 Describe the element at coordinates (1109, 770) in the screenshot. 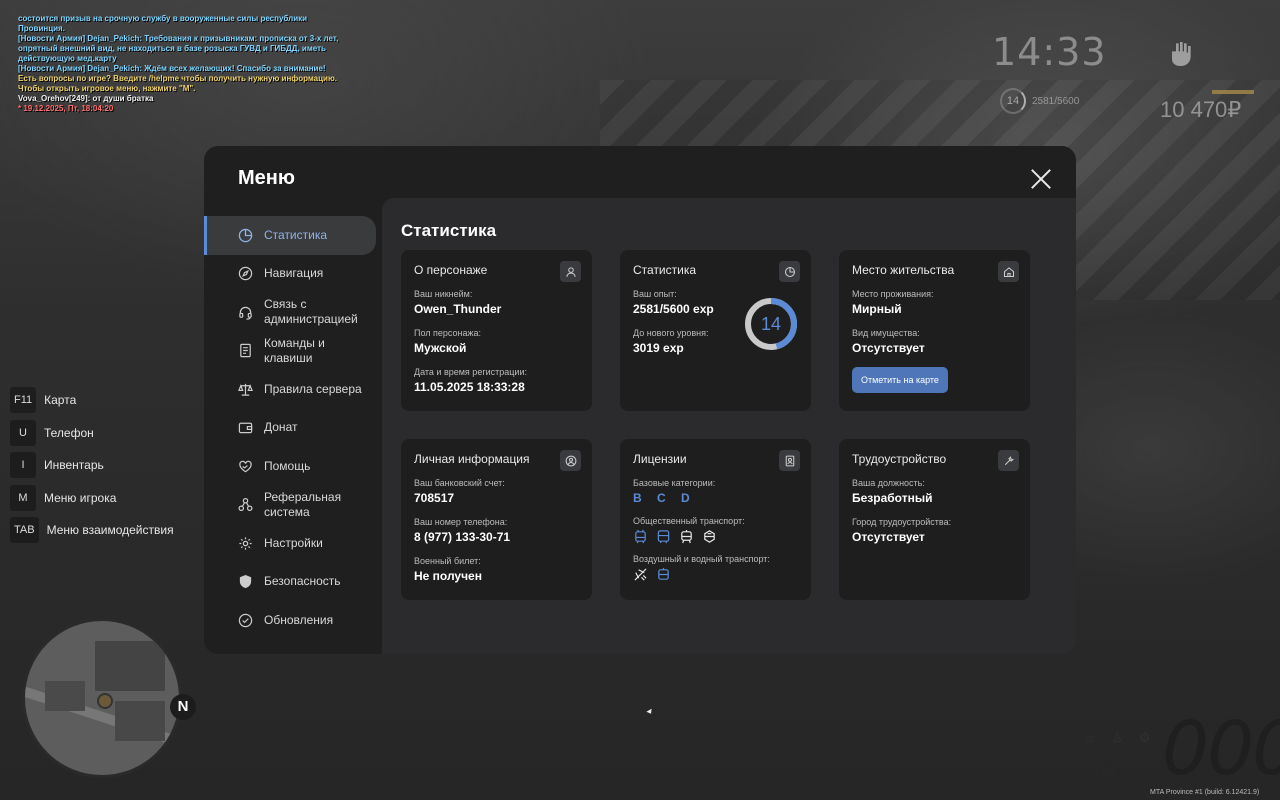

I see `fuel-readout: 049` at that location.